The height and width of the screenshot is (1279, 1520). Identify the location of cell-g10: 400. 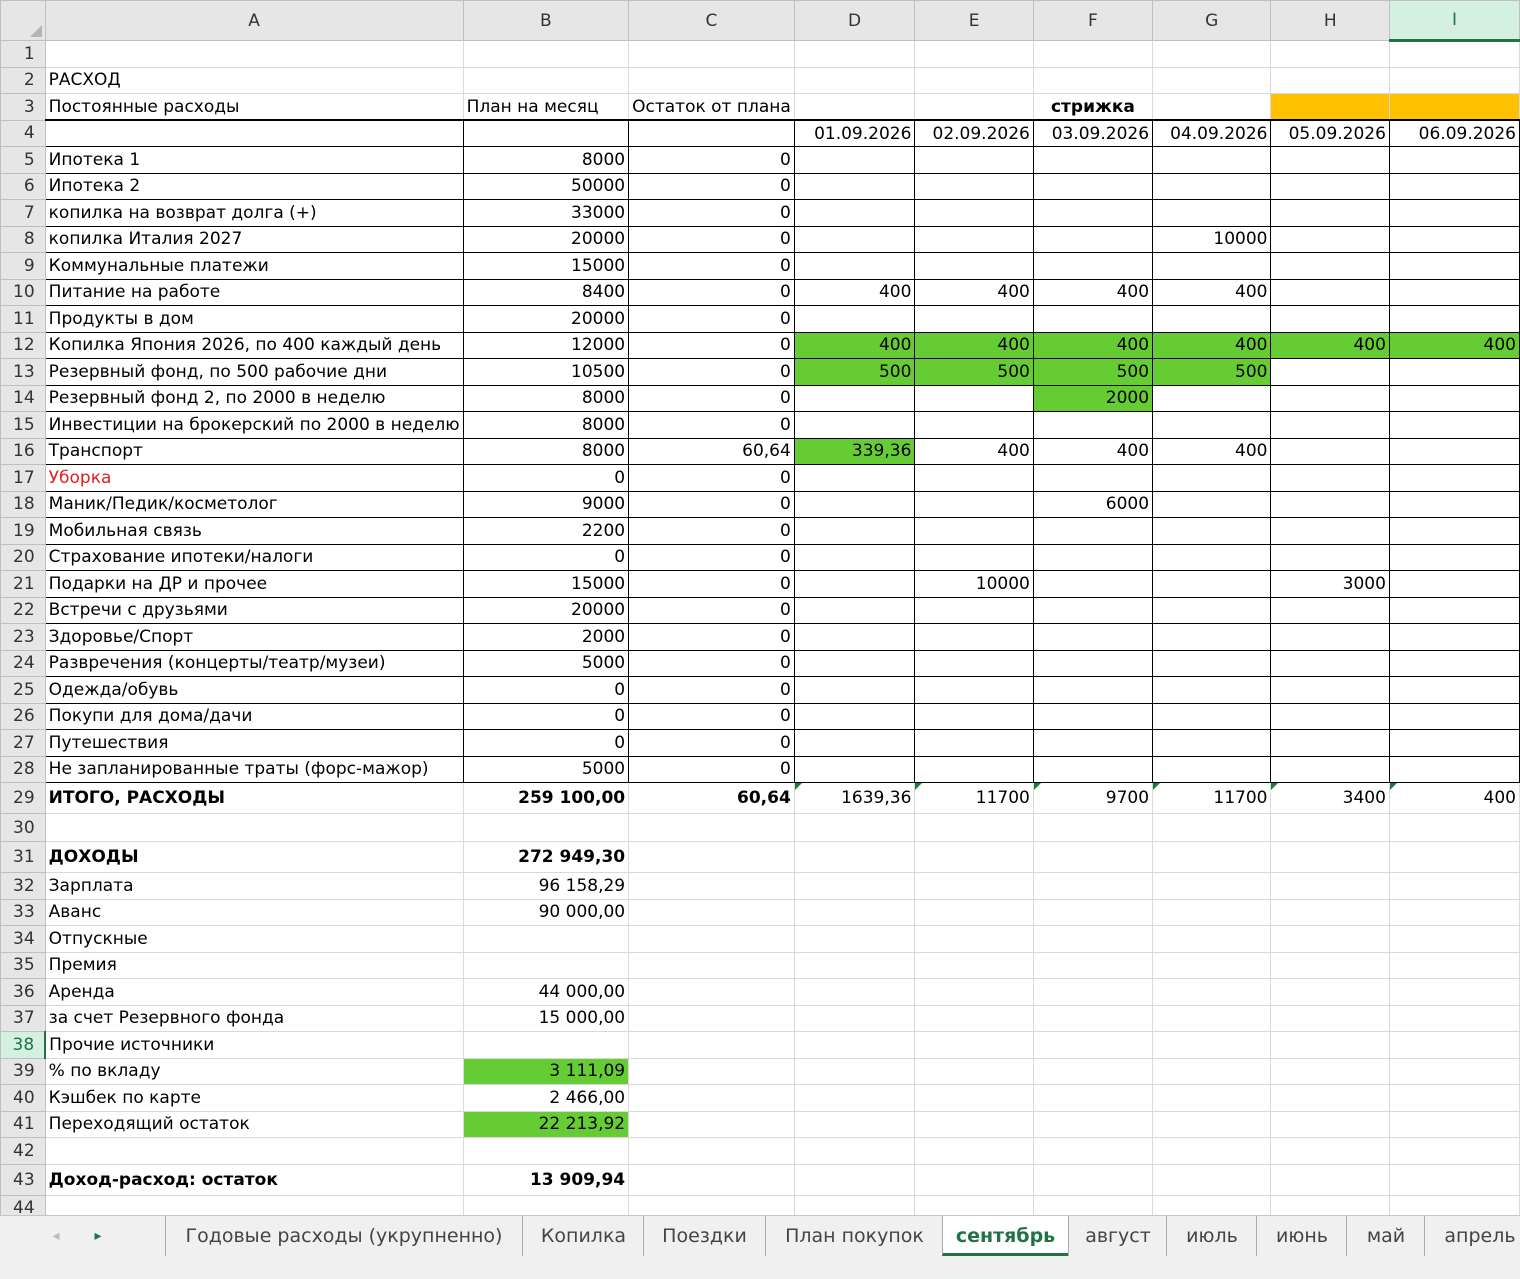
(1212, 292).